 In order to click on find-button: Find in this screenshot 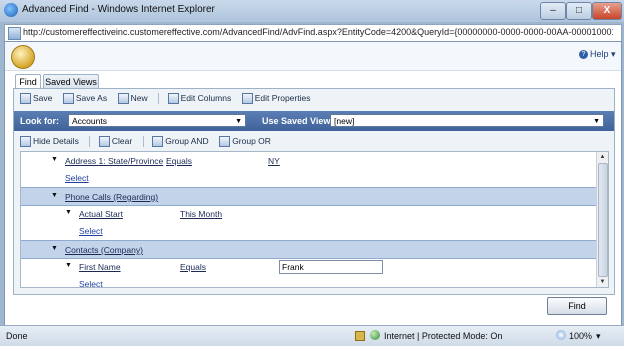, I will do `click(577, 306)`.